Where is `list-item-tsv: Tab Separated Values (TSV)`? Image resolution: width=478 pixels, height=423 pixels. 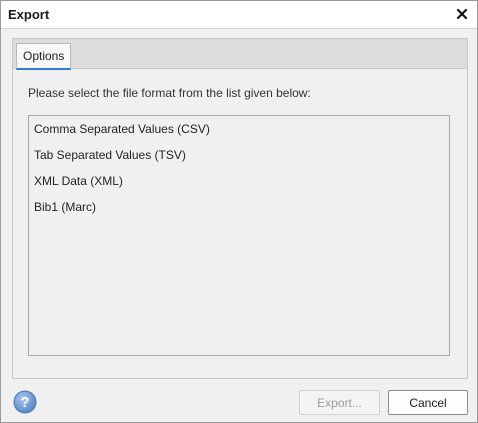
list-item-tsv: Tab Separated Values (TSV) is located at coordinates (239, 155).